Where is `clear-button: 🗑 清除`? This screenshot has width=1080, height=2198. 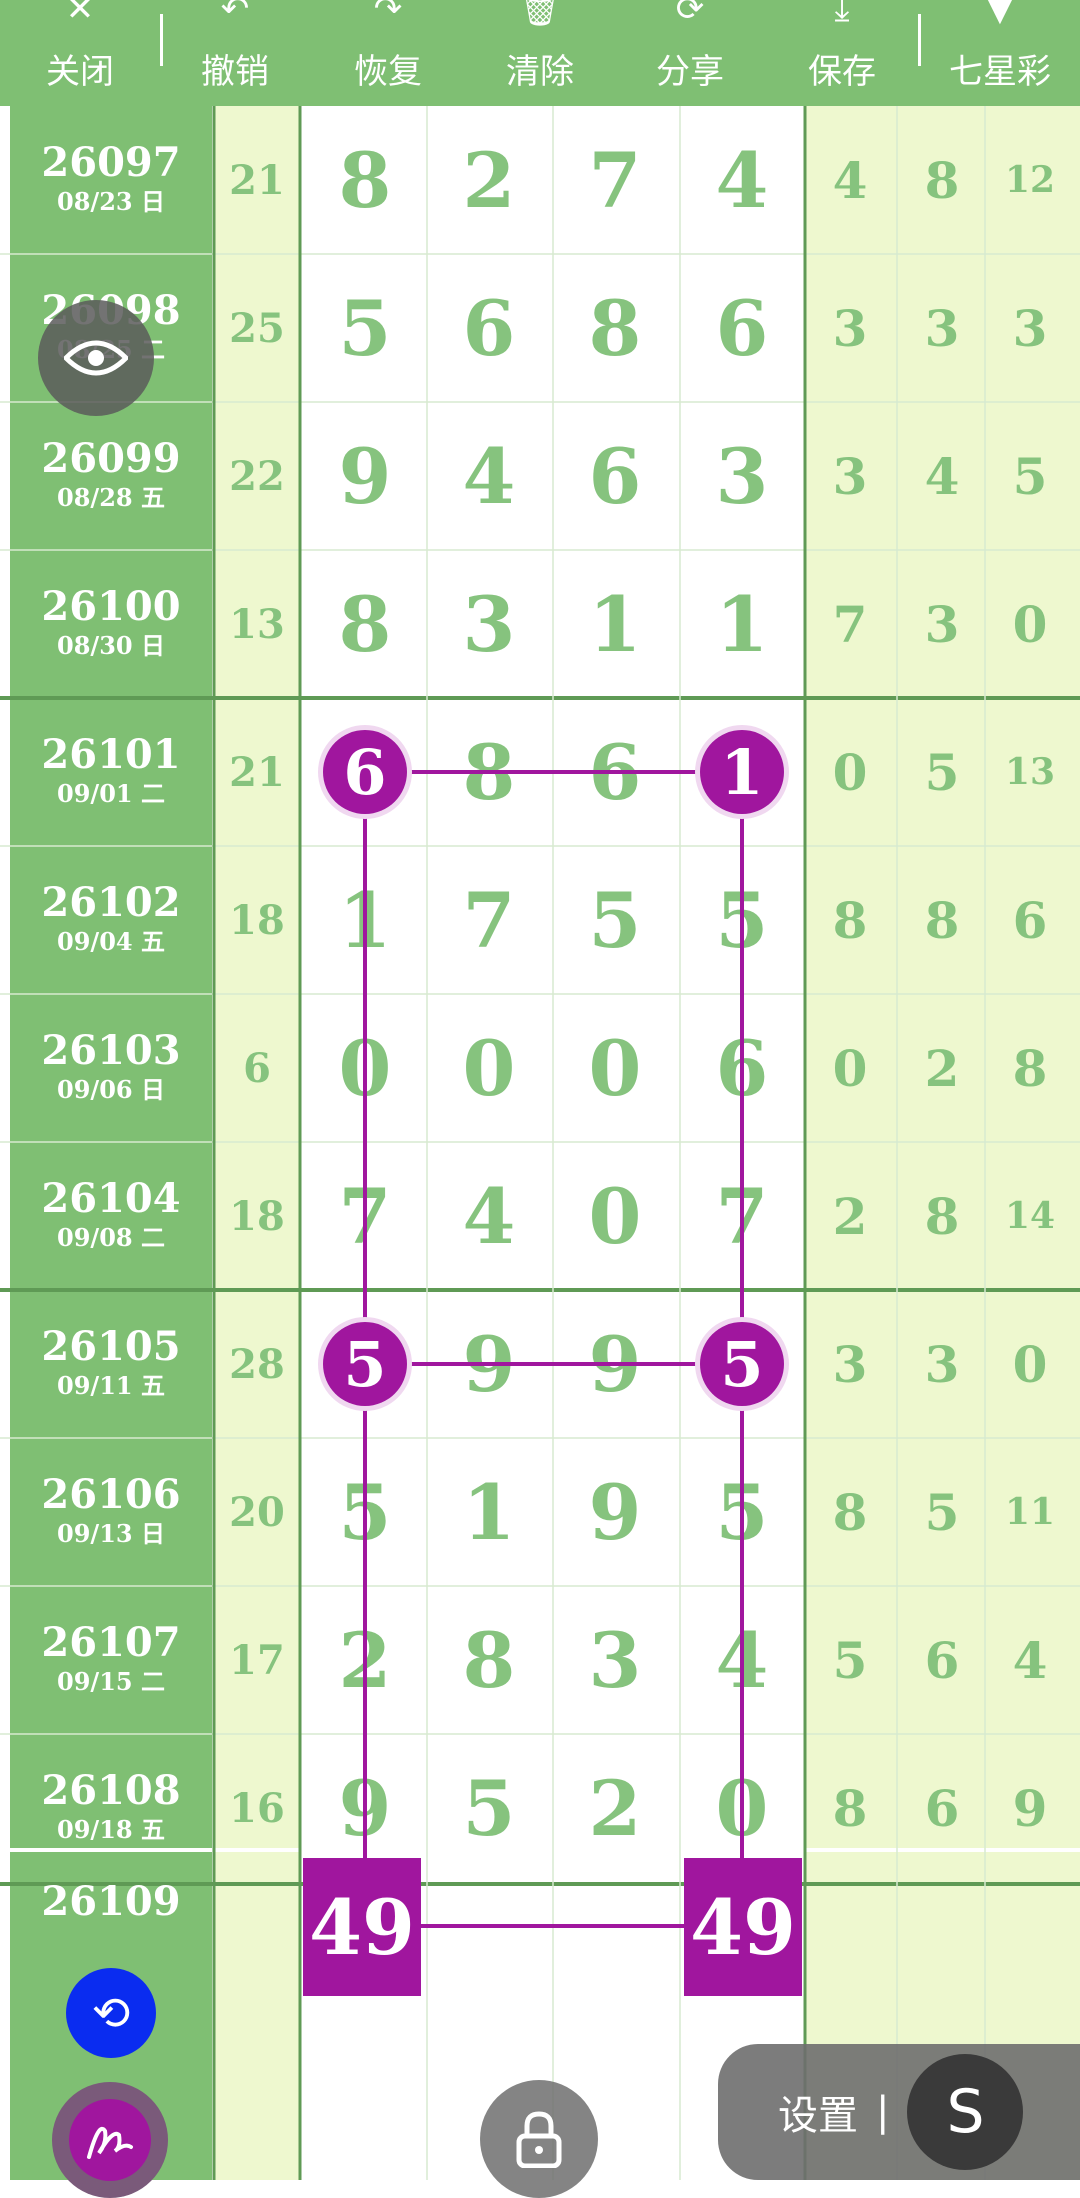 clear-button: 🗑 清除 is located at coordinates (540, 53).